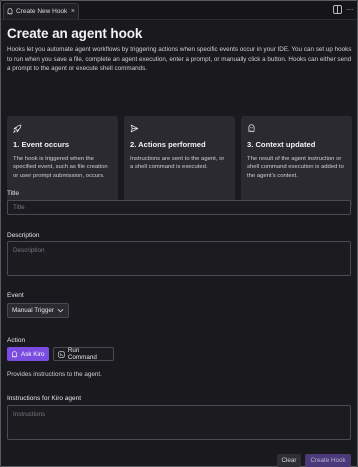 This screenshot has height=467, width=358. What do you see at coordinates (179, 422) in the screenshot?
I see `instructions-input` at bounding box center [179, 422].